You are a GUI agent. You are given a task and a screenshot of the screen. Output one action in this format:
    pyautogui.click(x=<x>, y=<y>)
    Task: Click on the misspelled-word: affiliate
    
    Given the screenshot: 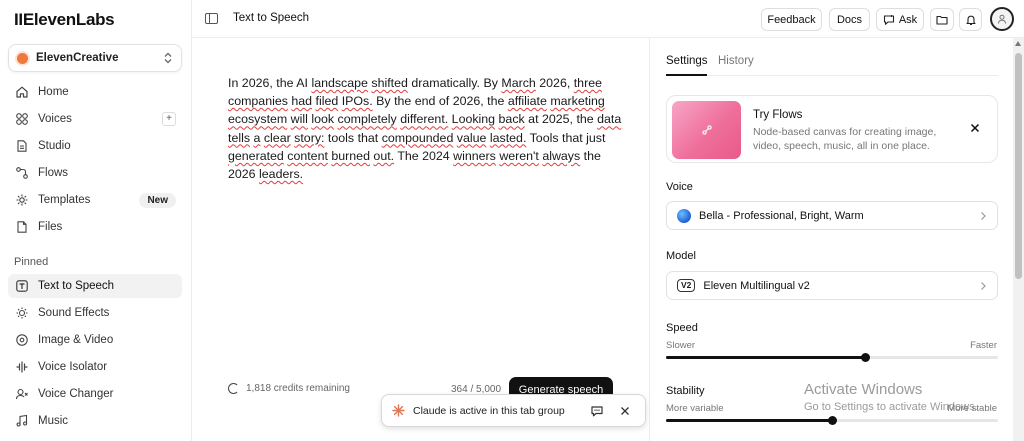 What is the action you would take?
    pyautogui.click(x=527, y=101)
    